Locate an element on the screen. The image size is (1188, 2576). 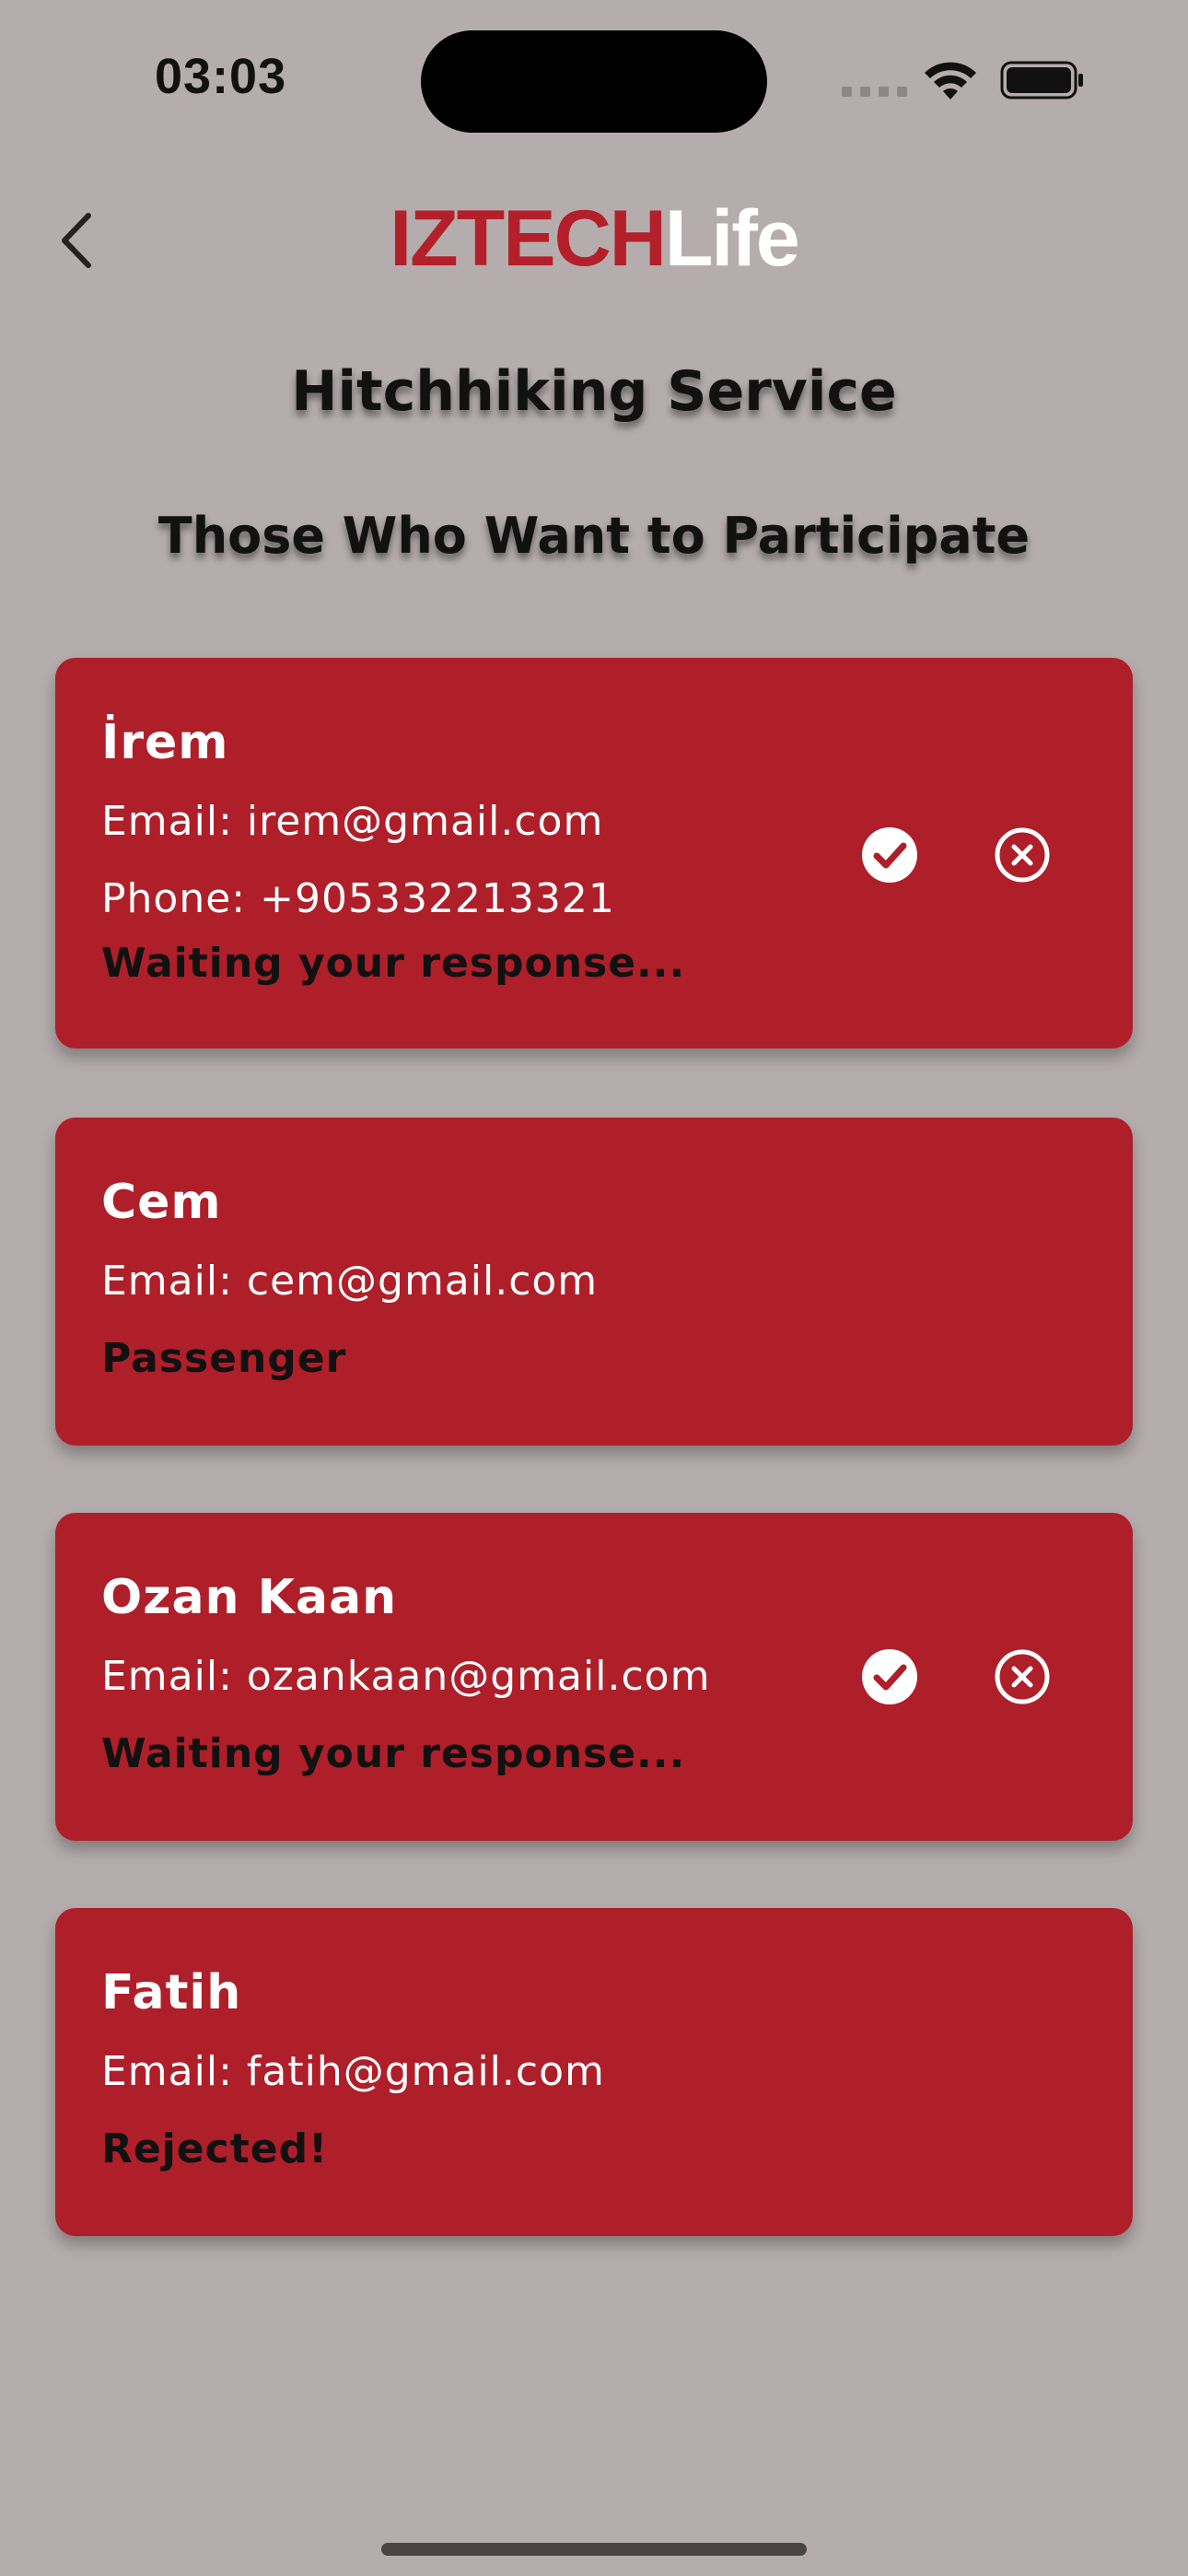
participant-card: Cem Email: cem@gmail.com Passenger is located at coordinates (594, 1282).